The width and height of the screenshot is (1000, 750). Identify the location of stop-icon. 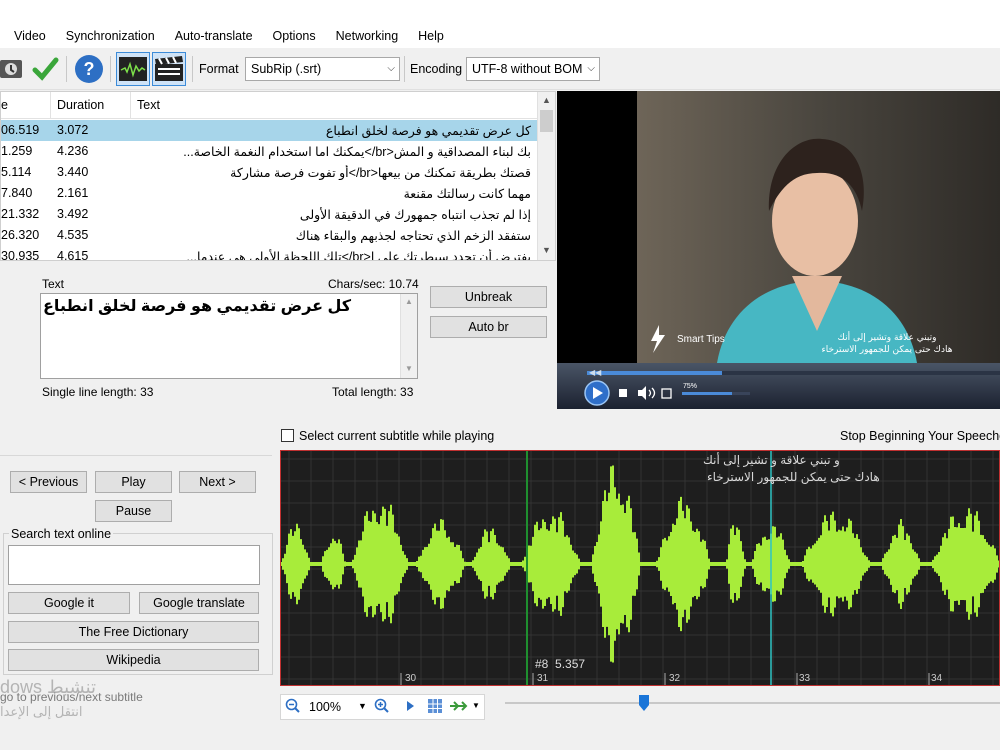
(623, 393).